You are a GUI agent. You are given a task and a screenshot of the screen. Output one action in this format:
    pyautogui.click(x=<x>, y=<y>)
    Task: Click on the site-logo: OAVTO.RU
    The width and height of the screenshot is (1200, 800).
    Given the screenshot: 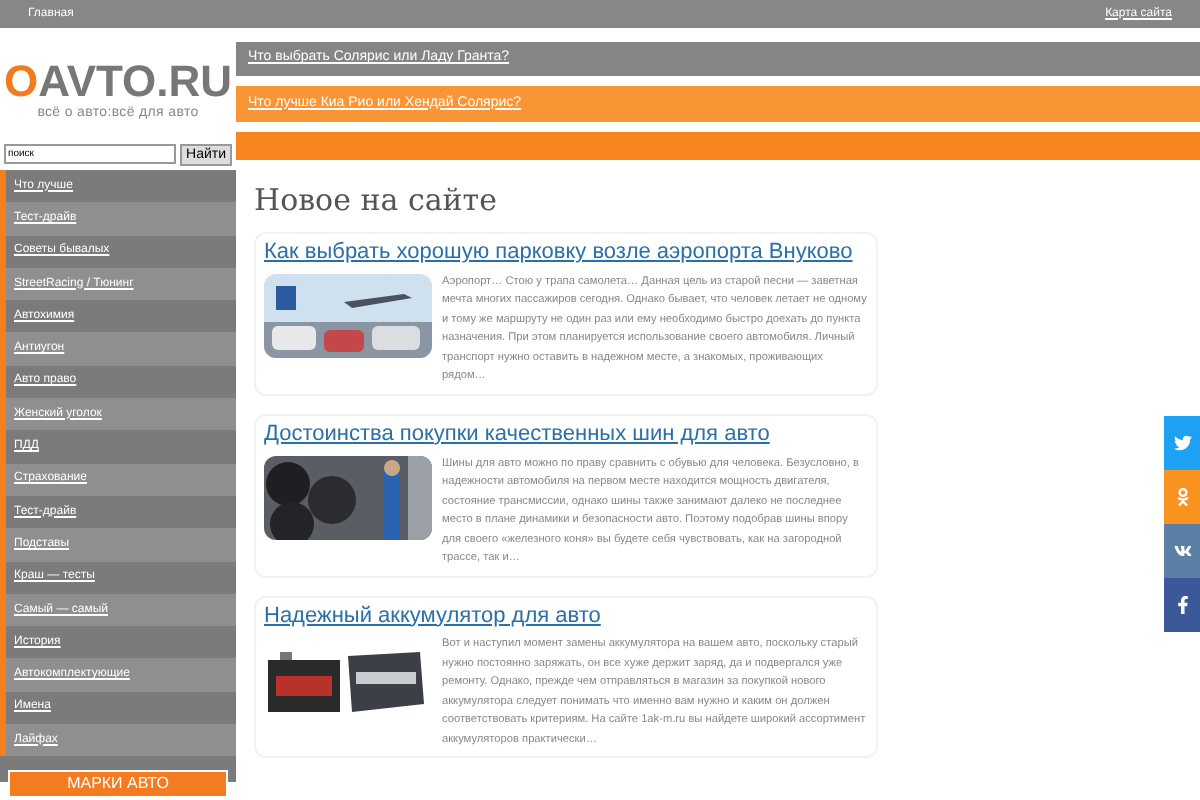 What is the action you would take?
    pyautogui.click(x=118, y=81)
    